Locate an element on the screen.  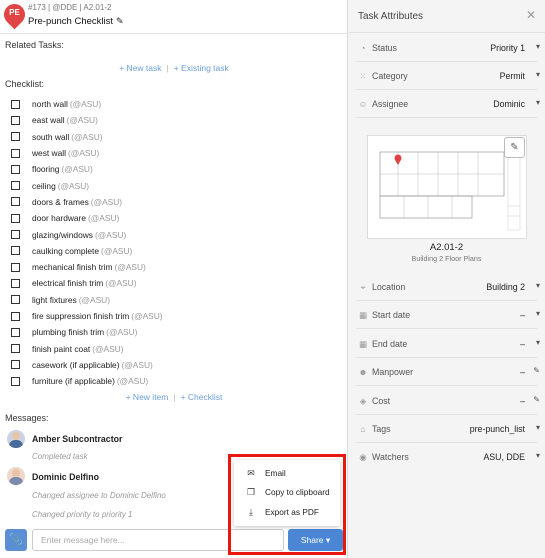
related-task-links: + New task | + Existing task is located at coordinates (174, 68).